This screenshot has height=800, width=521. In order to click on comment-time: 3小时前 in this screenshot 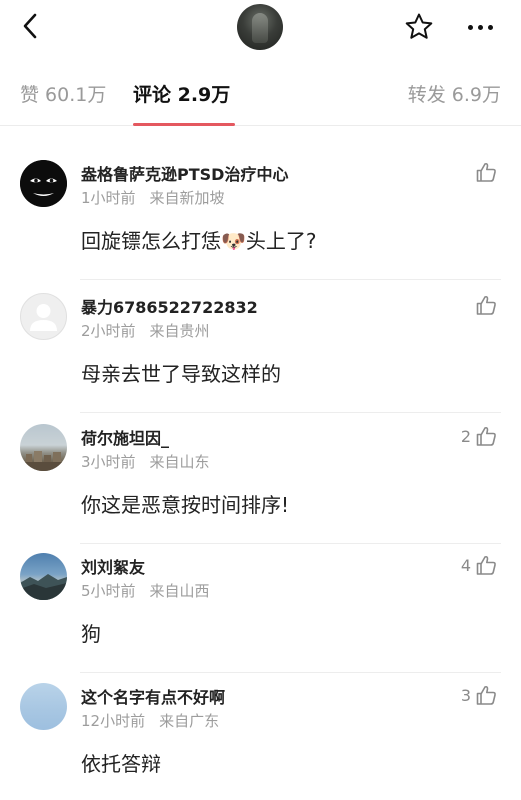, I will do `click(108, 462)`.